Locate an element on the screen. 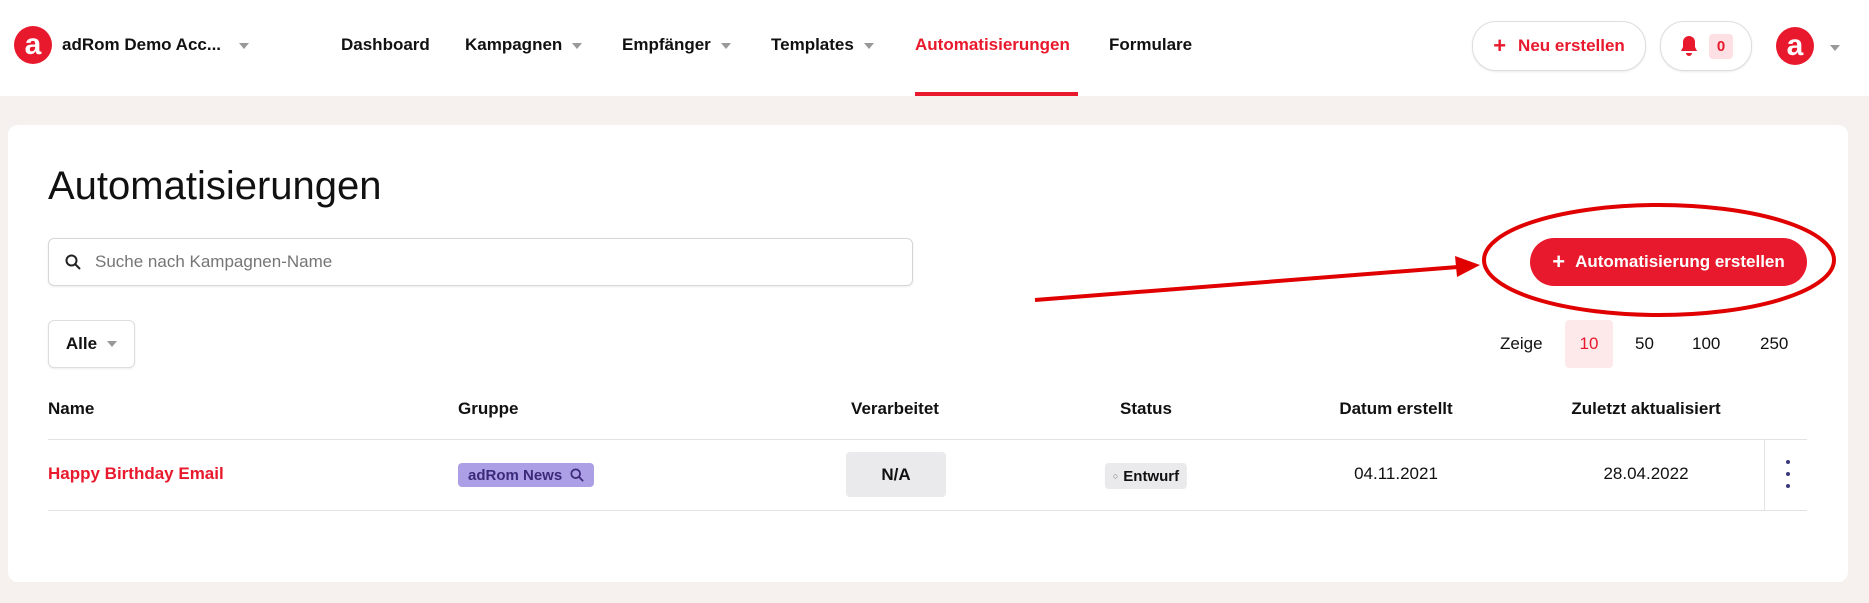  page-title: Automatisierungen is located at coordinates (215, 186).